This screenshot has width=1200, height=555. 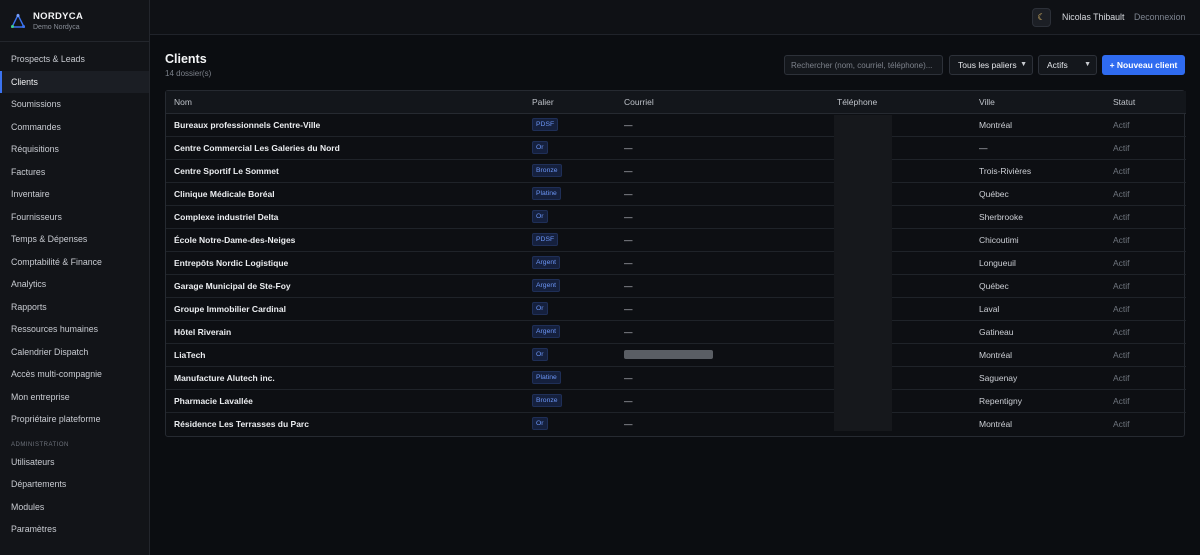 What do you see at coordinates (345, 378) in the screenshot?
I see `client-name: Manufacture Alutech inc.` at bounding box center [345, 378].